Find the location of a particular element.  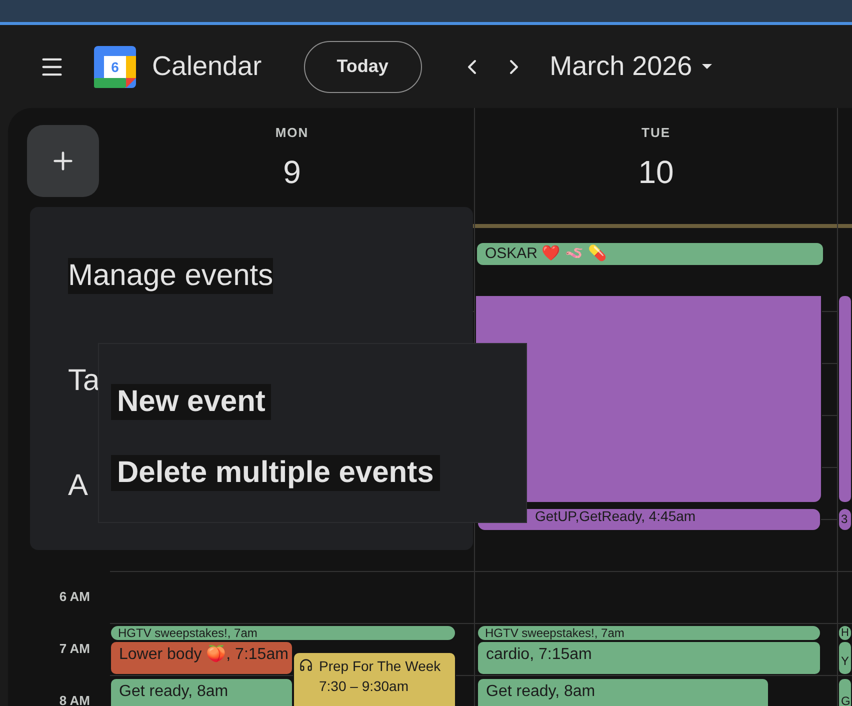

time-label: 7 AM is located at coordinates (74, 648).